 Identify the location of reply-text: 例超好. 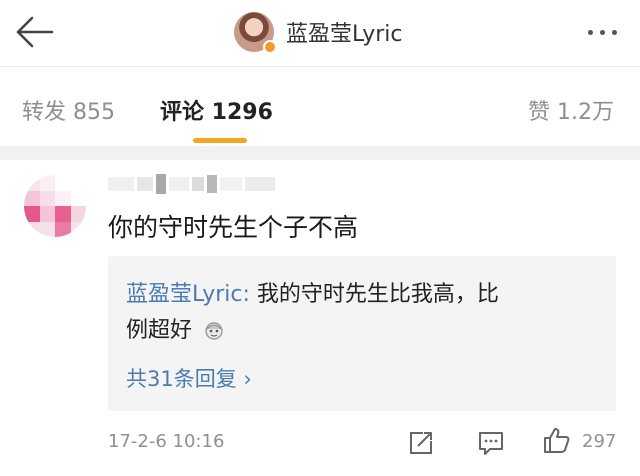
(159, 330).